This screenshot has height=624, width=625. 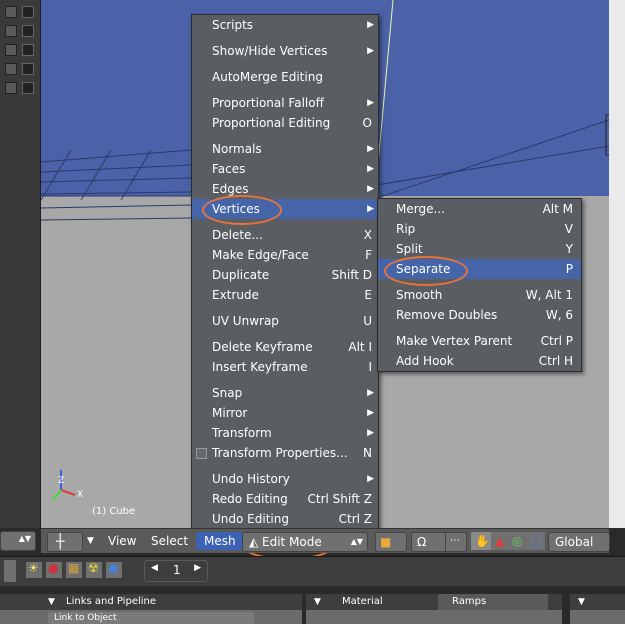 I want to click on submenu-item-shortcut: V, so click(x=568, y=229).